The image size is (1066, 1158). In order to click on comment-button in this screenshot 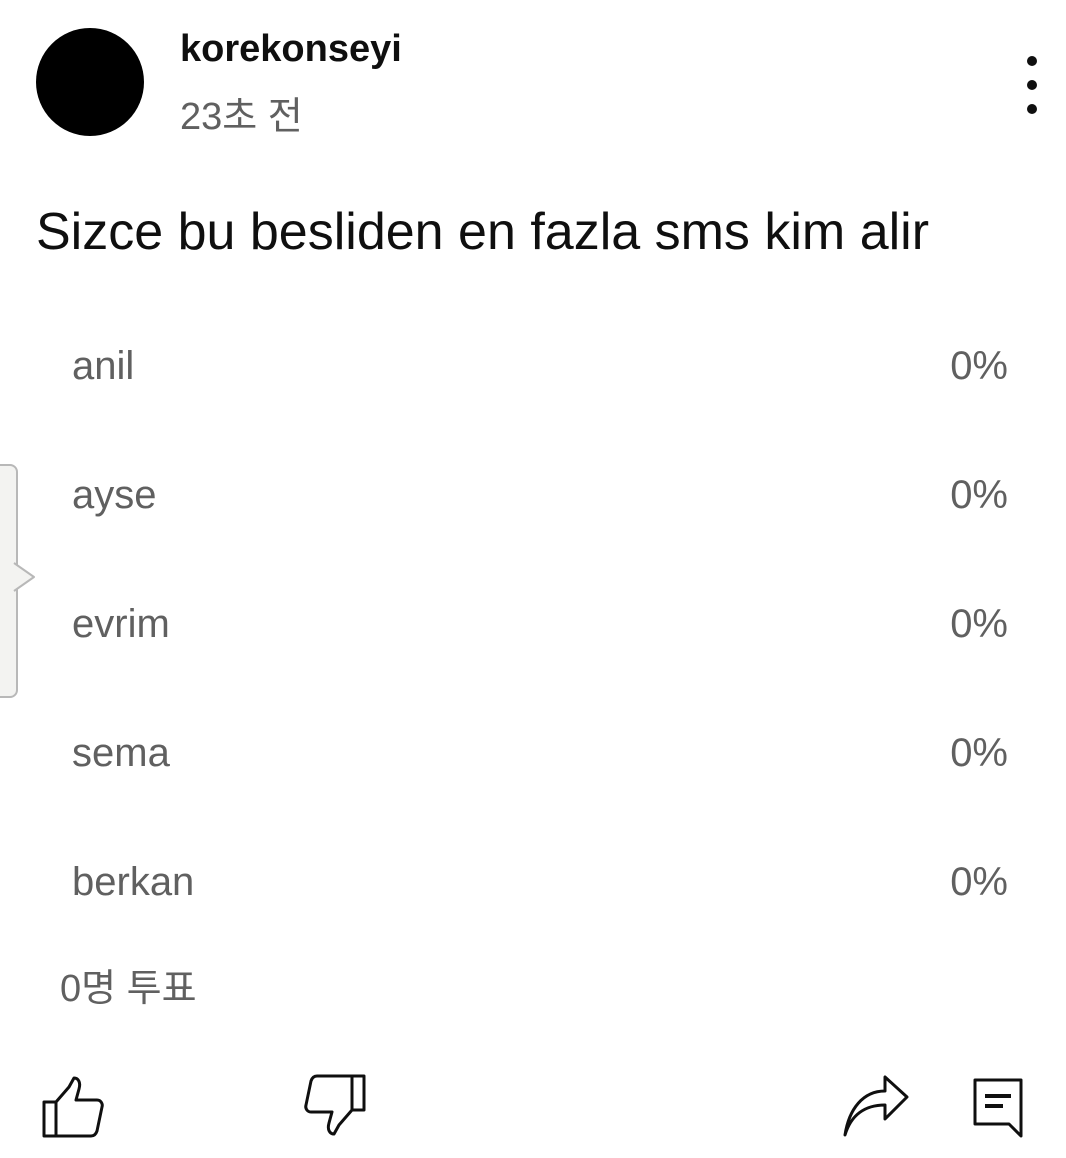, I will do `click(996, 1106)`.